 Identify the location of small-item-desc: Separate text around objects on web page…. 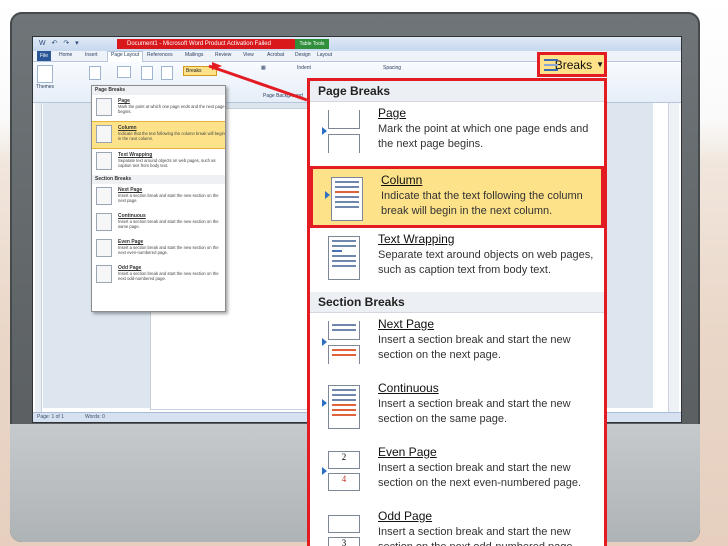
(167, 163).